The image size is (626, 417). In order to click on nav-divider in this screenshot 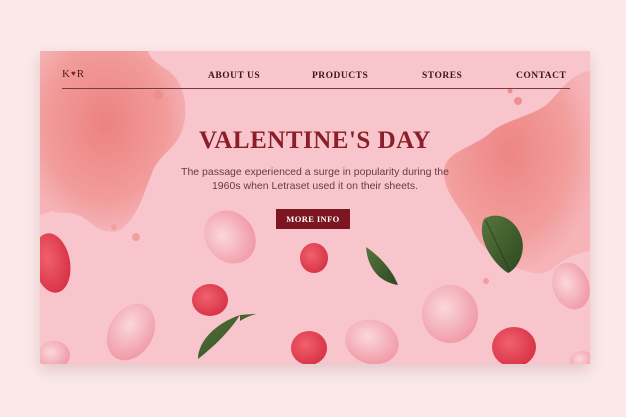, I will do `click(316, 88)`.